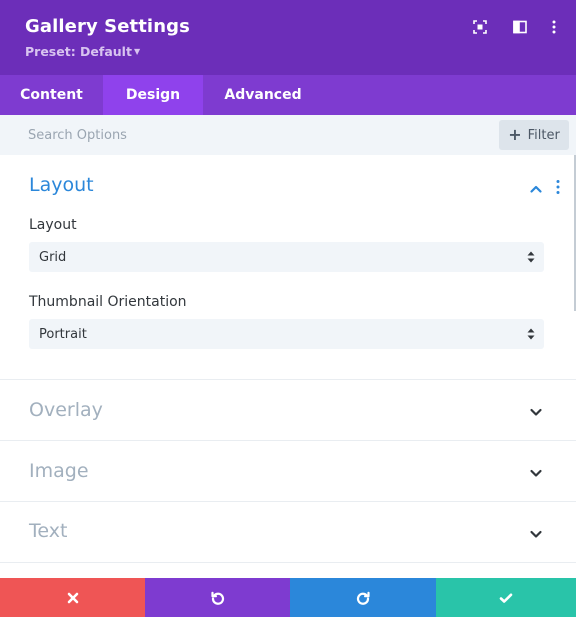  I want to click on settings-header: Gallery Settings Preset: Default ▼, so click(288, 37).